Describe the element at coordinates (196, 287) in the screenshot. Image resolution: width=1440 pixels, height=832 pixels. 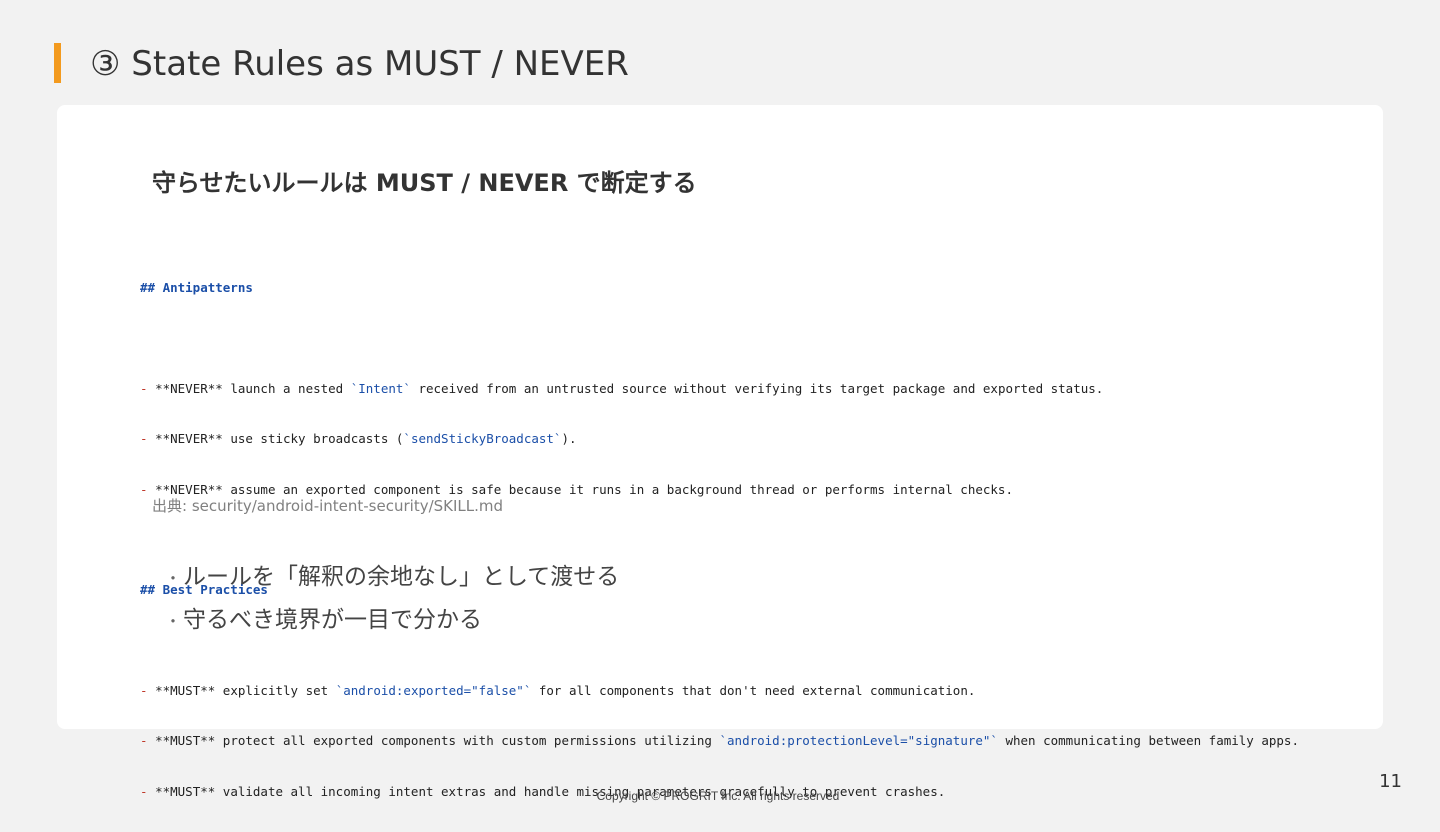
I see `antipatterns-header: ## Antipatterns` at that location.